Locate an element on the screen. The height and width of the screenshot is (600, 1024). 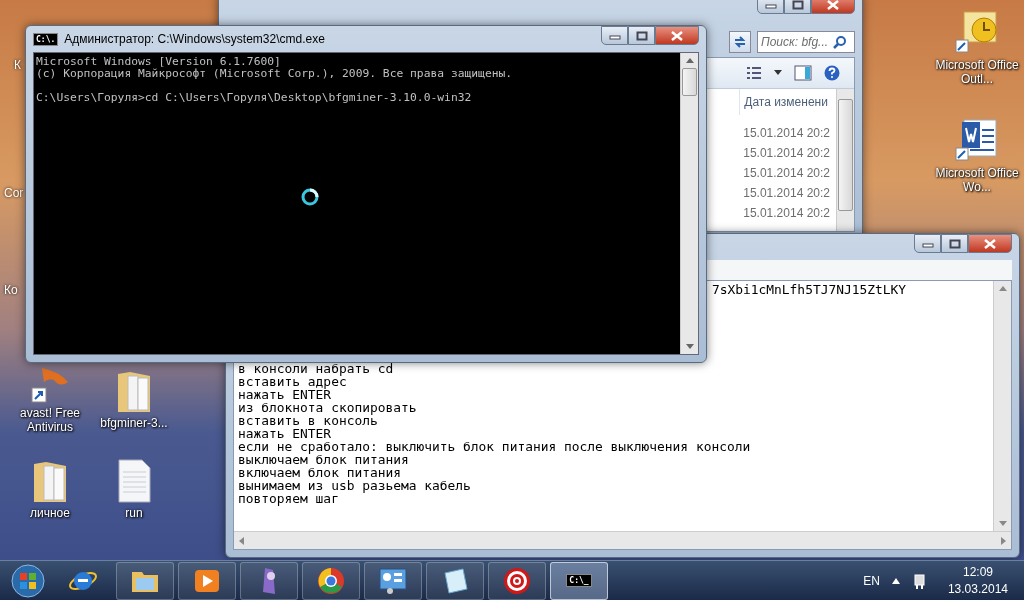
refresh-button is located at coordinates (740, 42).